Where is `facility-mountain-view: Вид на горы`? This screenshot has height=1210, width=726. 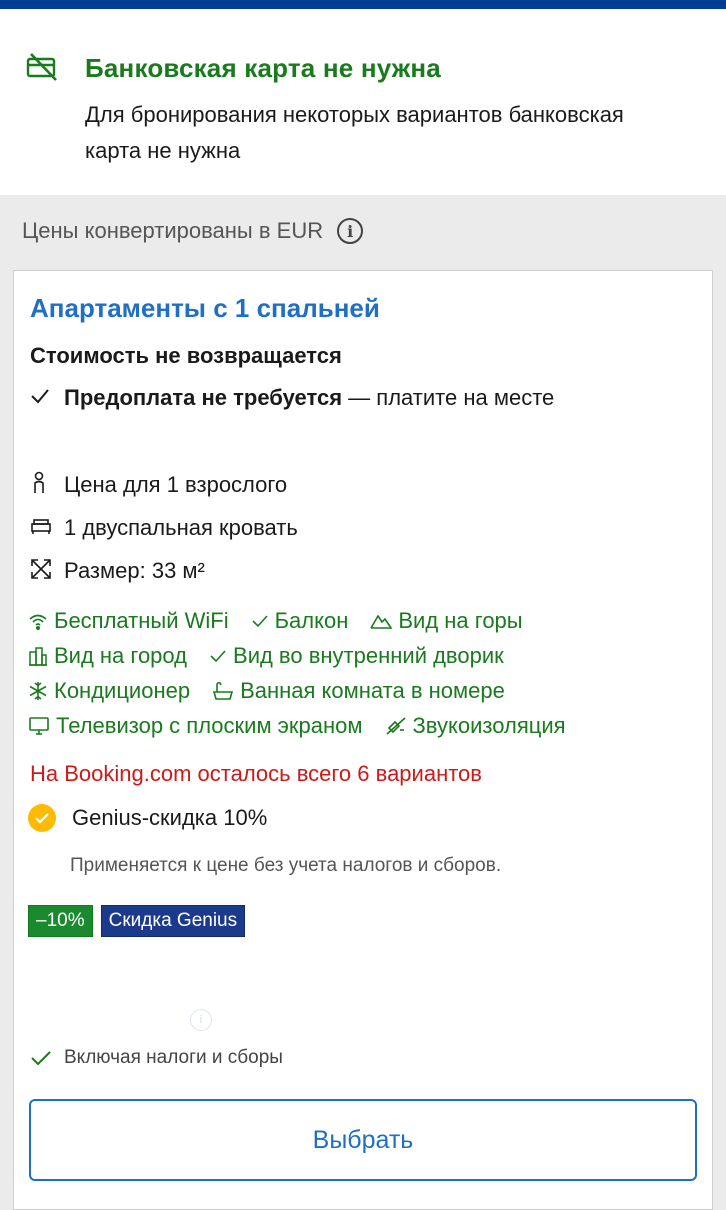 facility-mountain-view: Вид на горы is located at coordinates (460, 620).